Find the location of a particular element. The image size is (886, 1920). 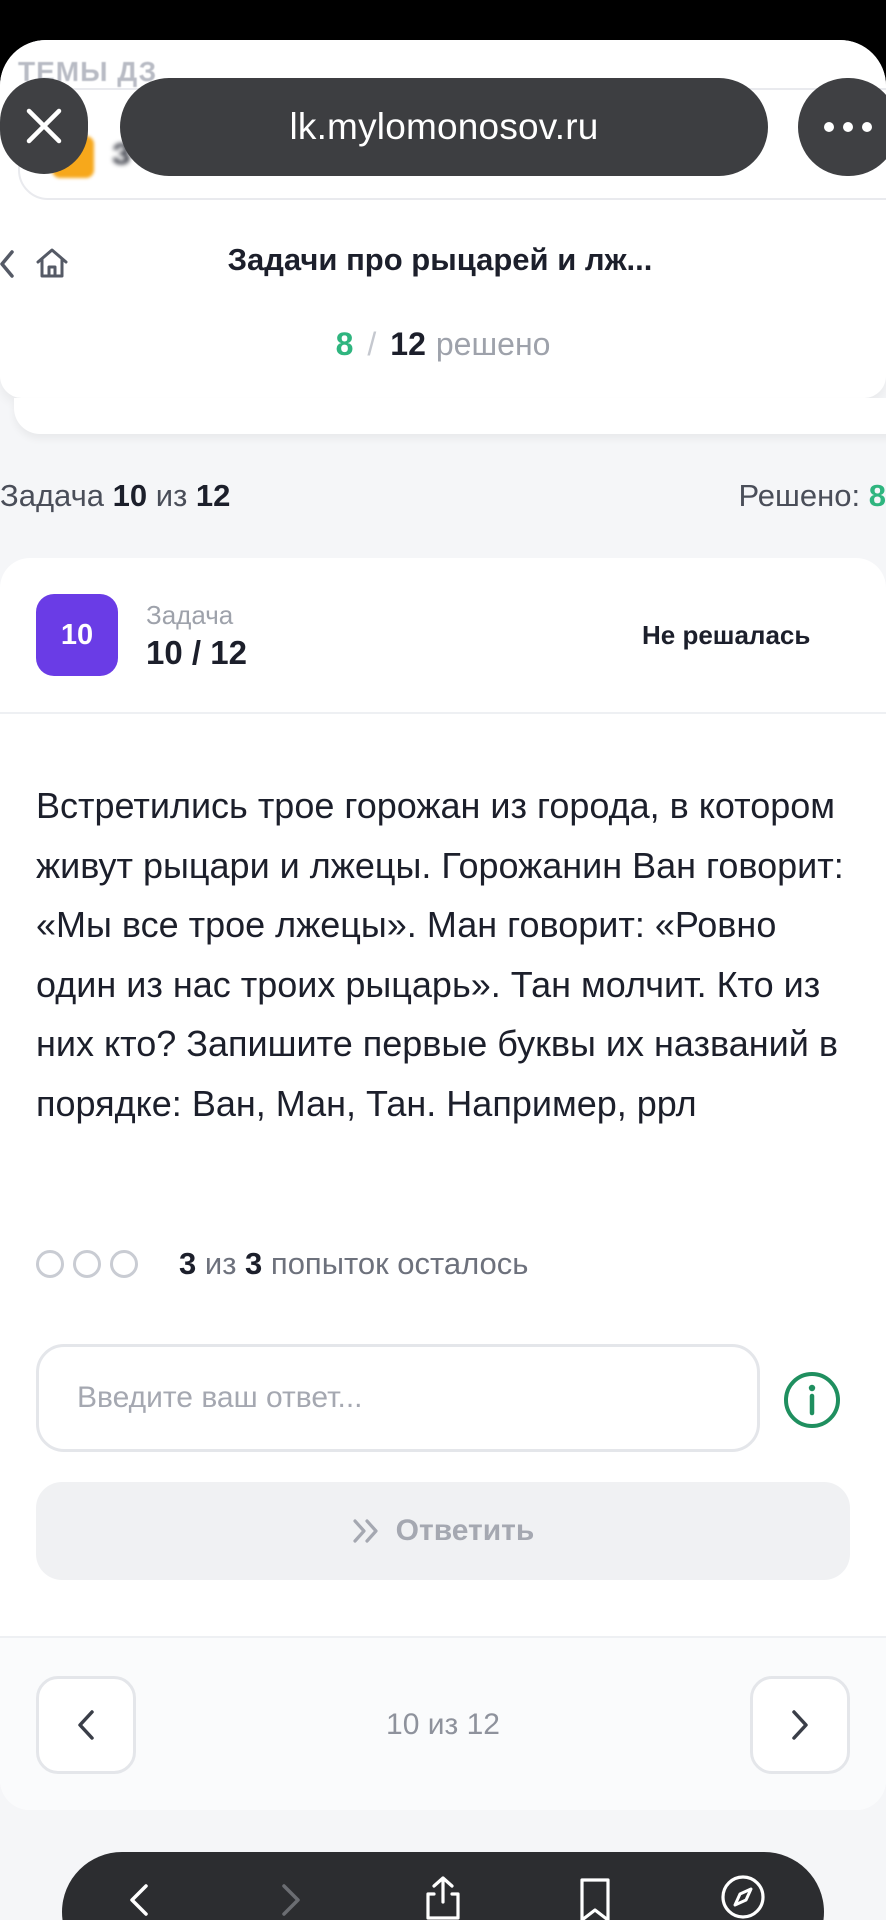

task-counter-current: 10 is located at coordinates (130, 495).